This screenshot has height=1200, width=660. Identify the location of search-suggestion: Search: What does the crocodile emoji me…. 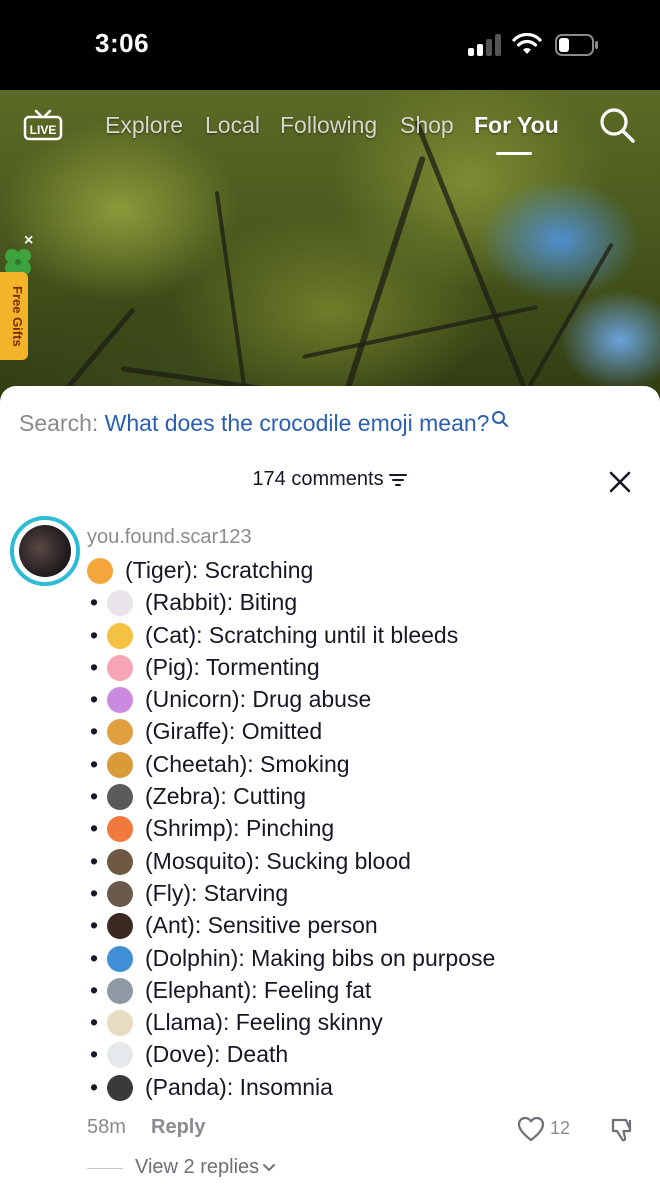
(264, 423).